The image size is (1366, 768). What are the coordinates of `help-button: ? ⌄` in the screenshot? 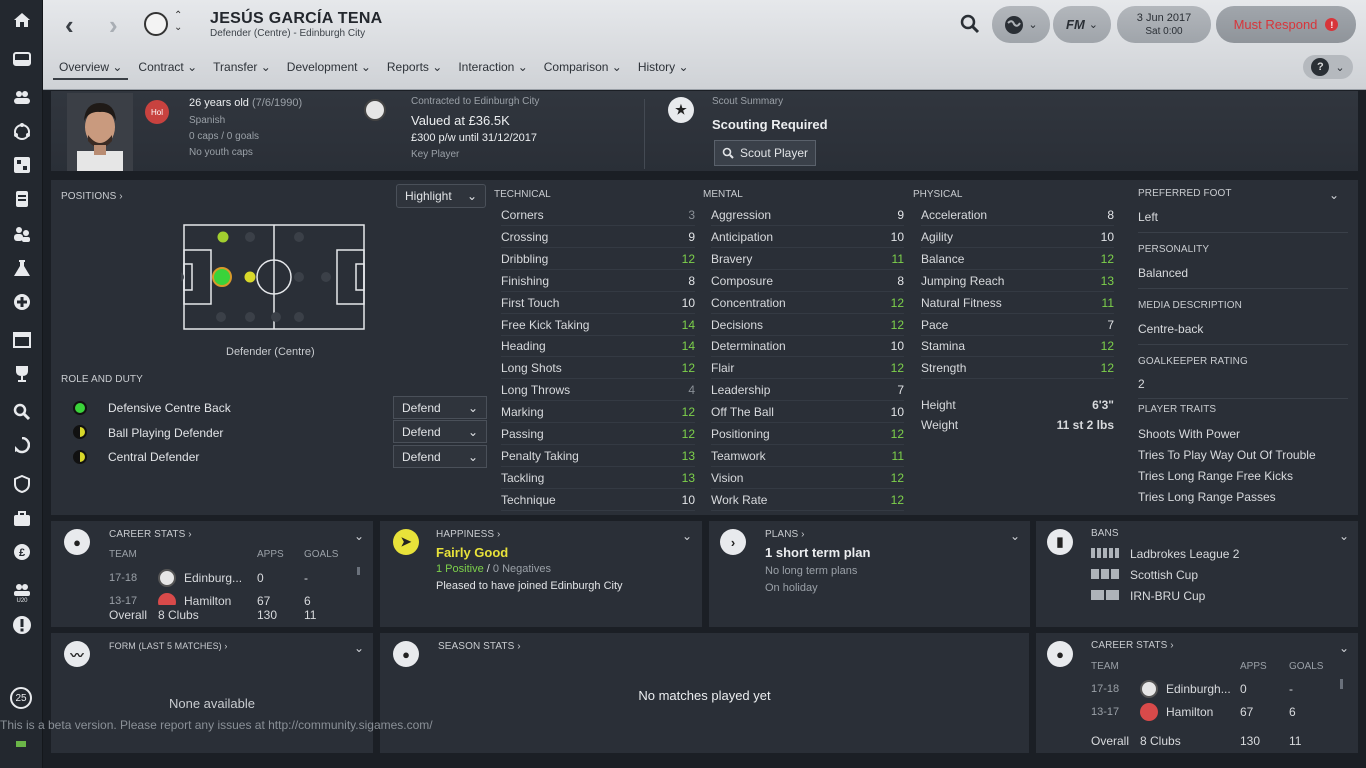 It's located at (1328, 67).